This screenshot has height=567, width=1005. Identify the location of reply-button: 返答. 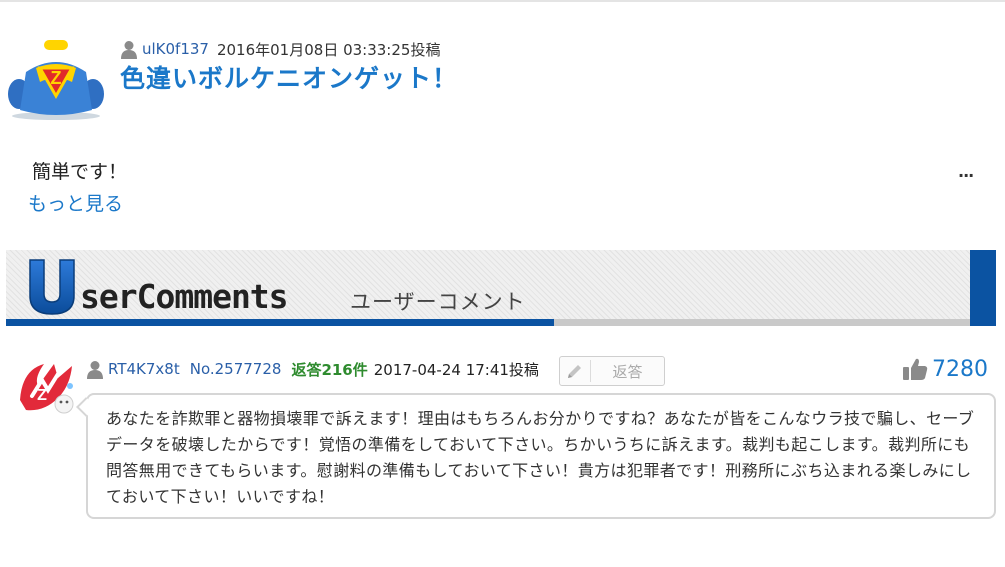
(612, 371).